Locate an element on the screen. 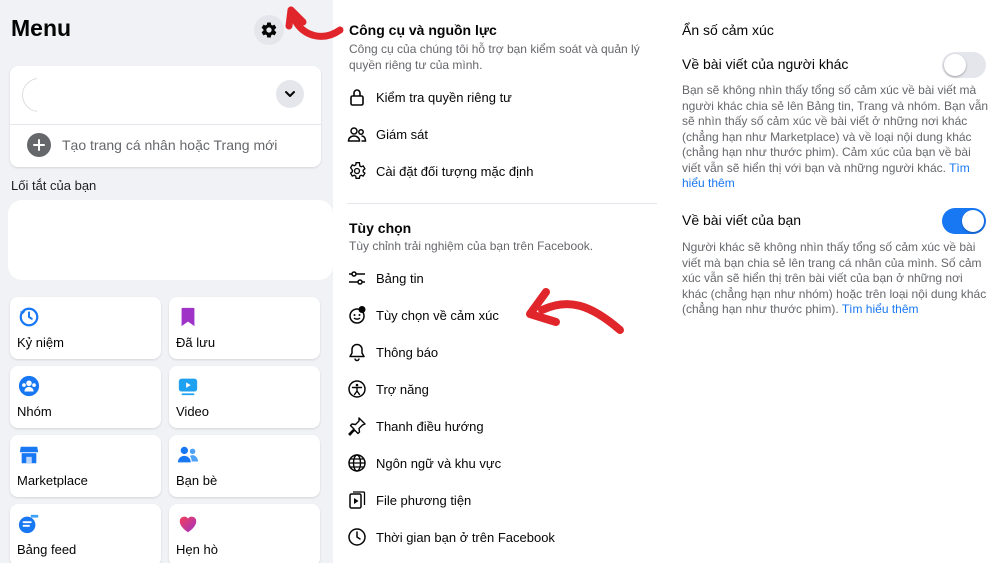 The width and height of the screenshot is (1000, 563). sliders-icon is located at coordinates (357, 278).